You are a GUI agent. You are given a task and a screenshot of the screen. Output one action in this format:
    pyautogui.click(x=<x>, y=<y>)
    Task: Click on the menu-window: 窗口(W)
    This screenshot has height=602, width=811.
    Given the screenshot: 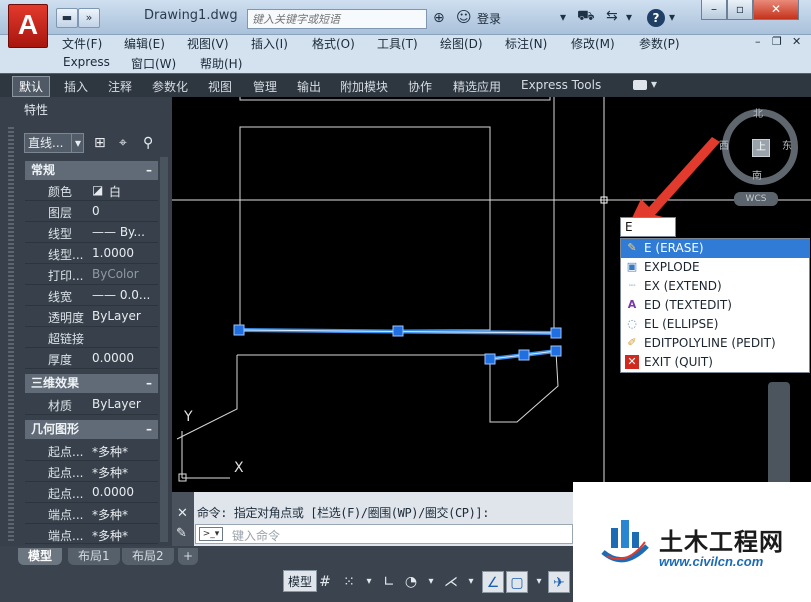 What is the action you would take?
    pyautogui.click(x=153, y=63)
    